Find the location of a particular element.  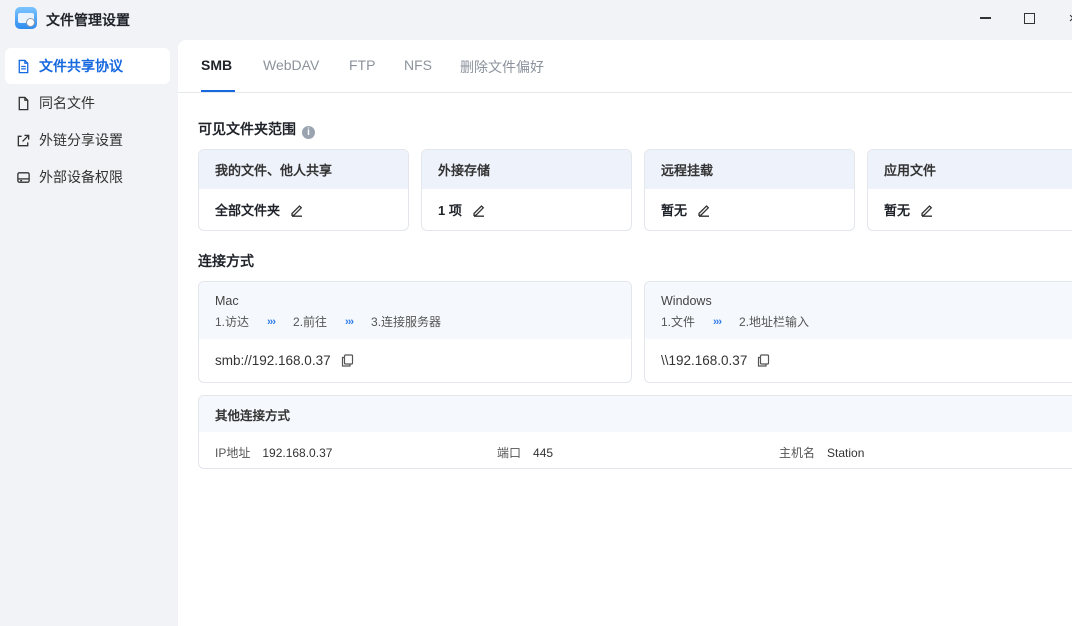

active-tab-indicator is located at coordinates (218, 91).